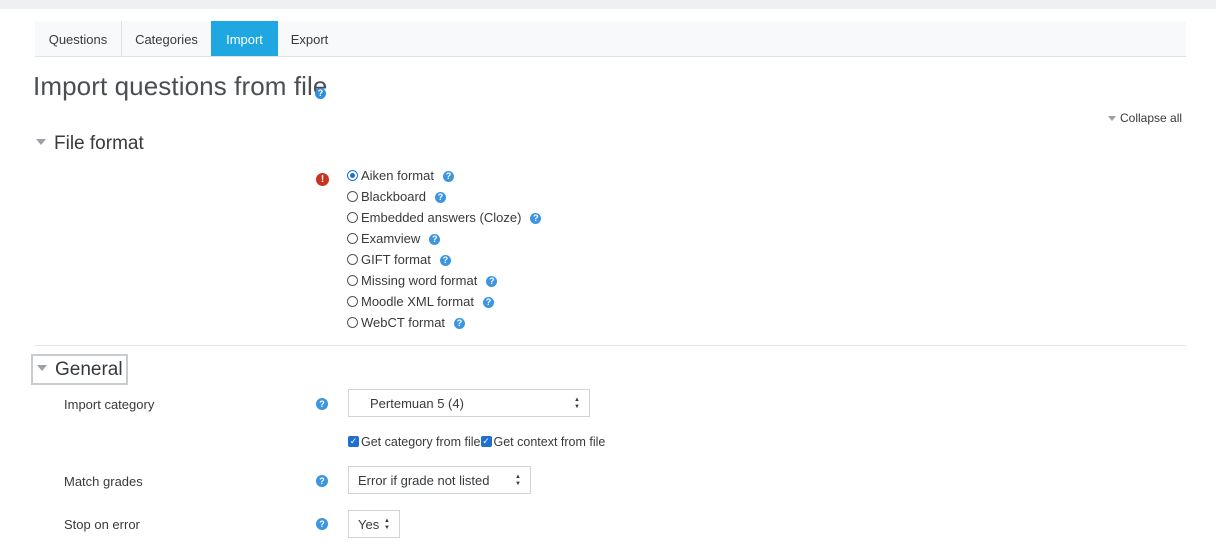 Image resolution: width=1216 pixels, height=543 pixels. I want to click on tab-categories: Categories, so click(166, 38).